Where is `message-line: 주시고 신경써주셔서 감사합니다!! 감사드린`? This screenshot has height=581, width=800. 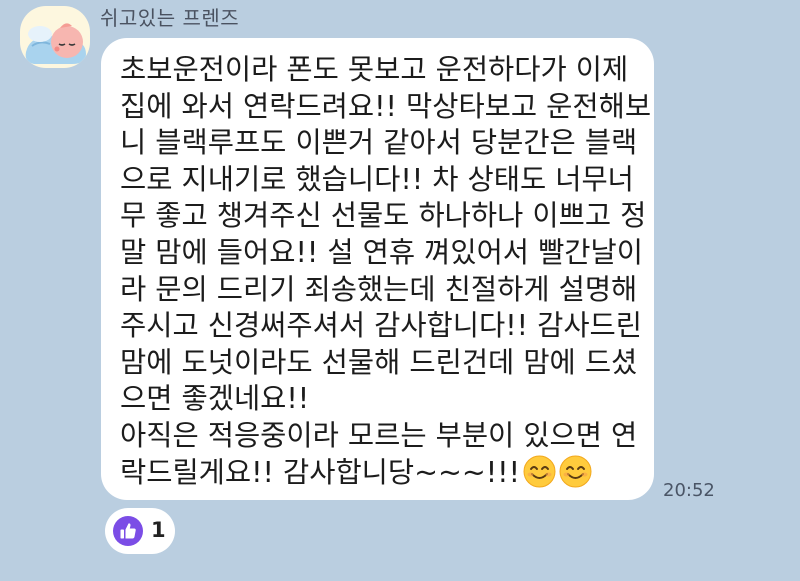
message-line: 주시고 신경써주셔서 감사합니다!! 감사드린 is located at coordinates (381, 326).